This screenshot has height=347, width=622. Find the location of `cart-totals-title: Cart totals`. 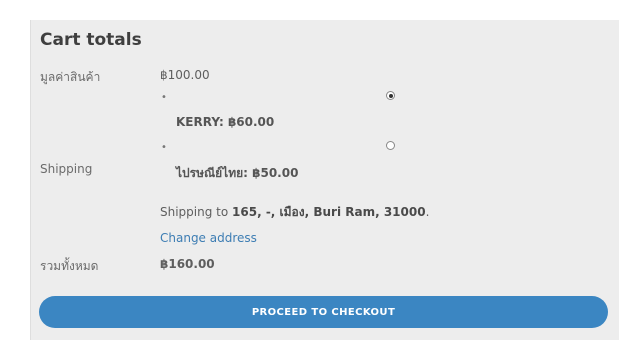

cart-totals-title: Cart totals is located at coordinates (91, 40).